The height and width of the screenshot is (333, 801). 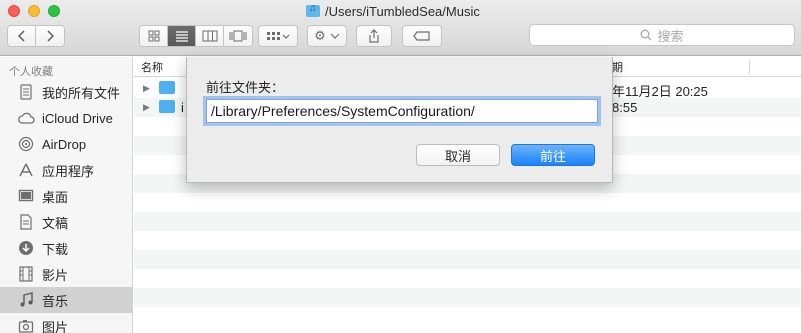 What do you see at coordinates (553, 155) in the screenshot?
I see `go-button: 前往` at bounding box center [553, 155].